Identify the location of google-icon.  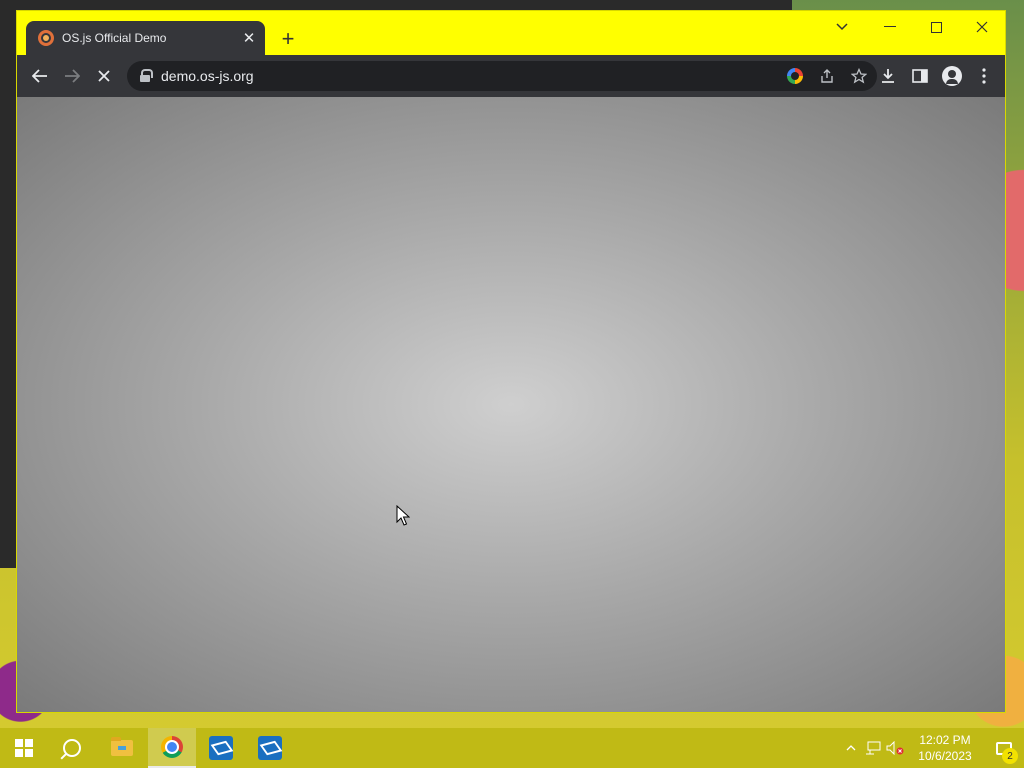
(795, 76).